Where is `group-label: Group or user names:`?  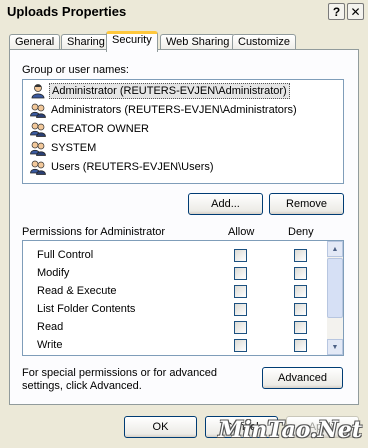 group-label: Group or user names: is located at coordinates (75, 70).